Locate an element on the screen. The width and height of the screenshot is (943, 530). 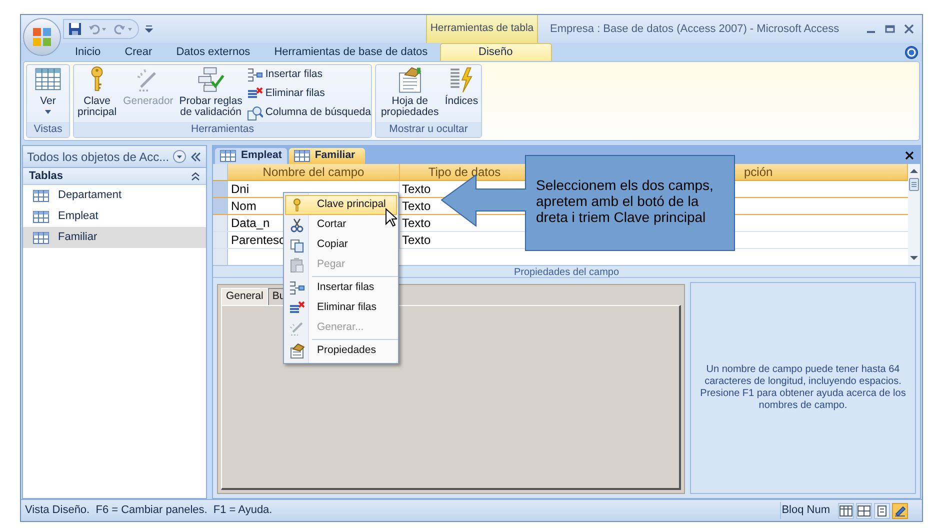
help-icon is located at coordinates (911, 52).